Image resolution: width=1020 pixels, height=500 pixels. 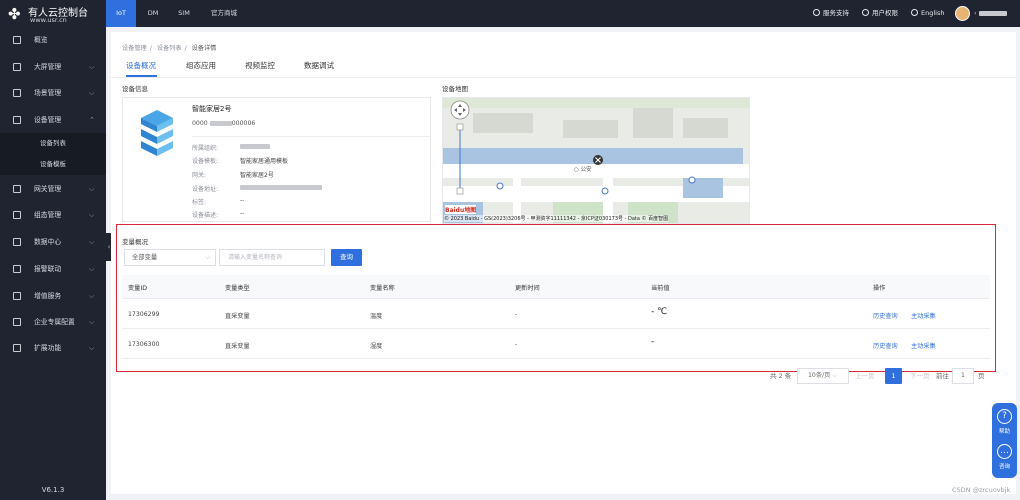 What do you see at coordinates (53, 322) in the screenshot?
I see `sidebar-item-enterprise: 企业专属配置 ⌵` at bounding box center [53, 322].